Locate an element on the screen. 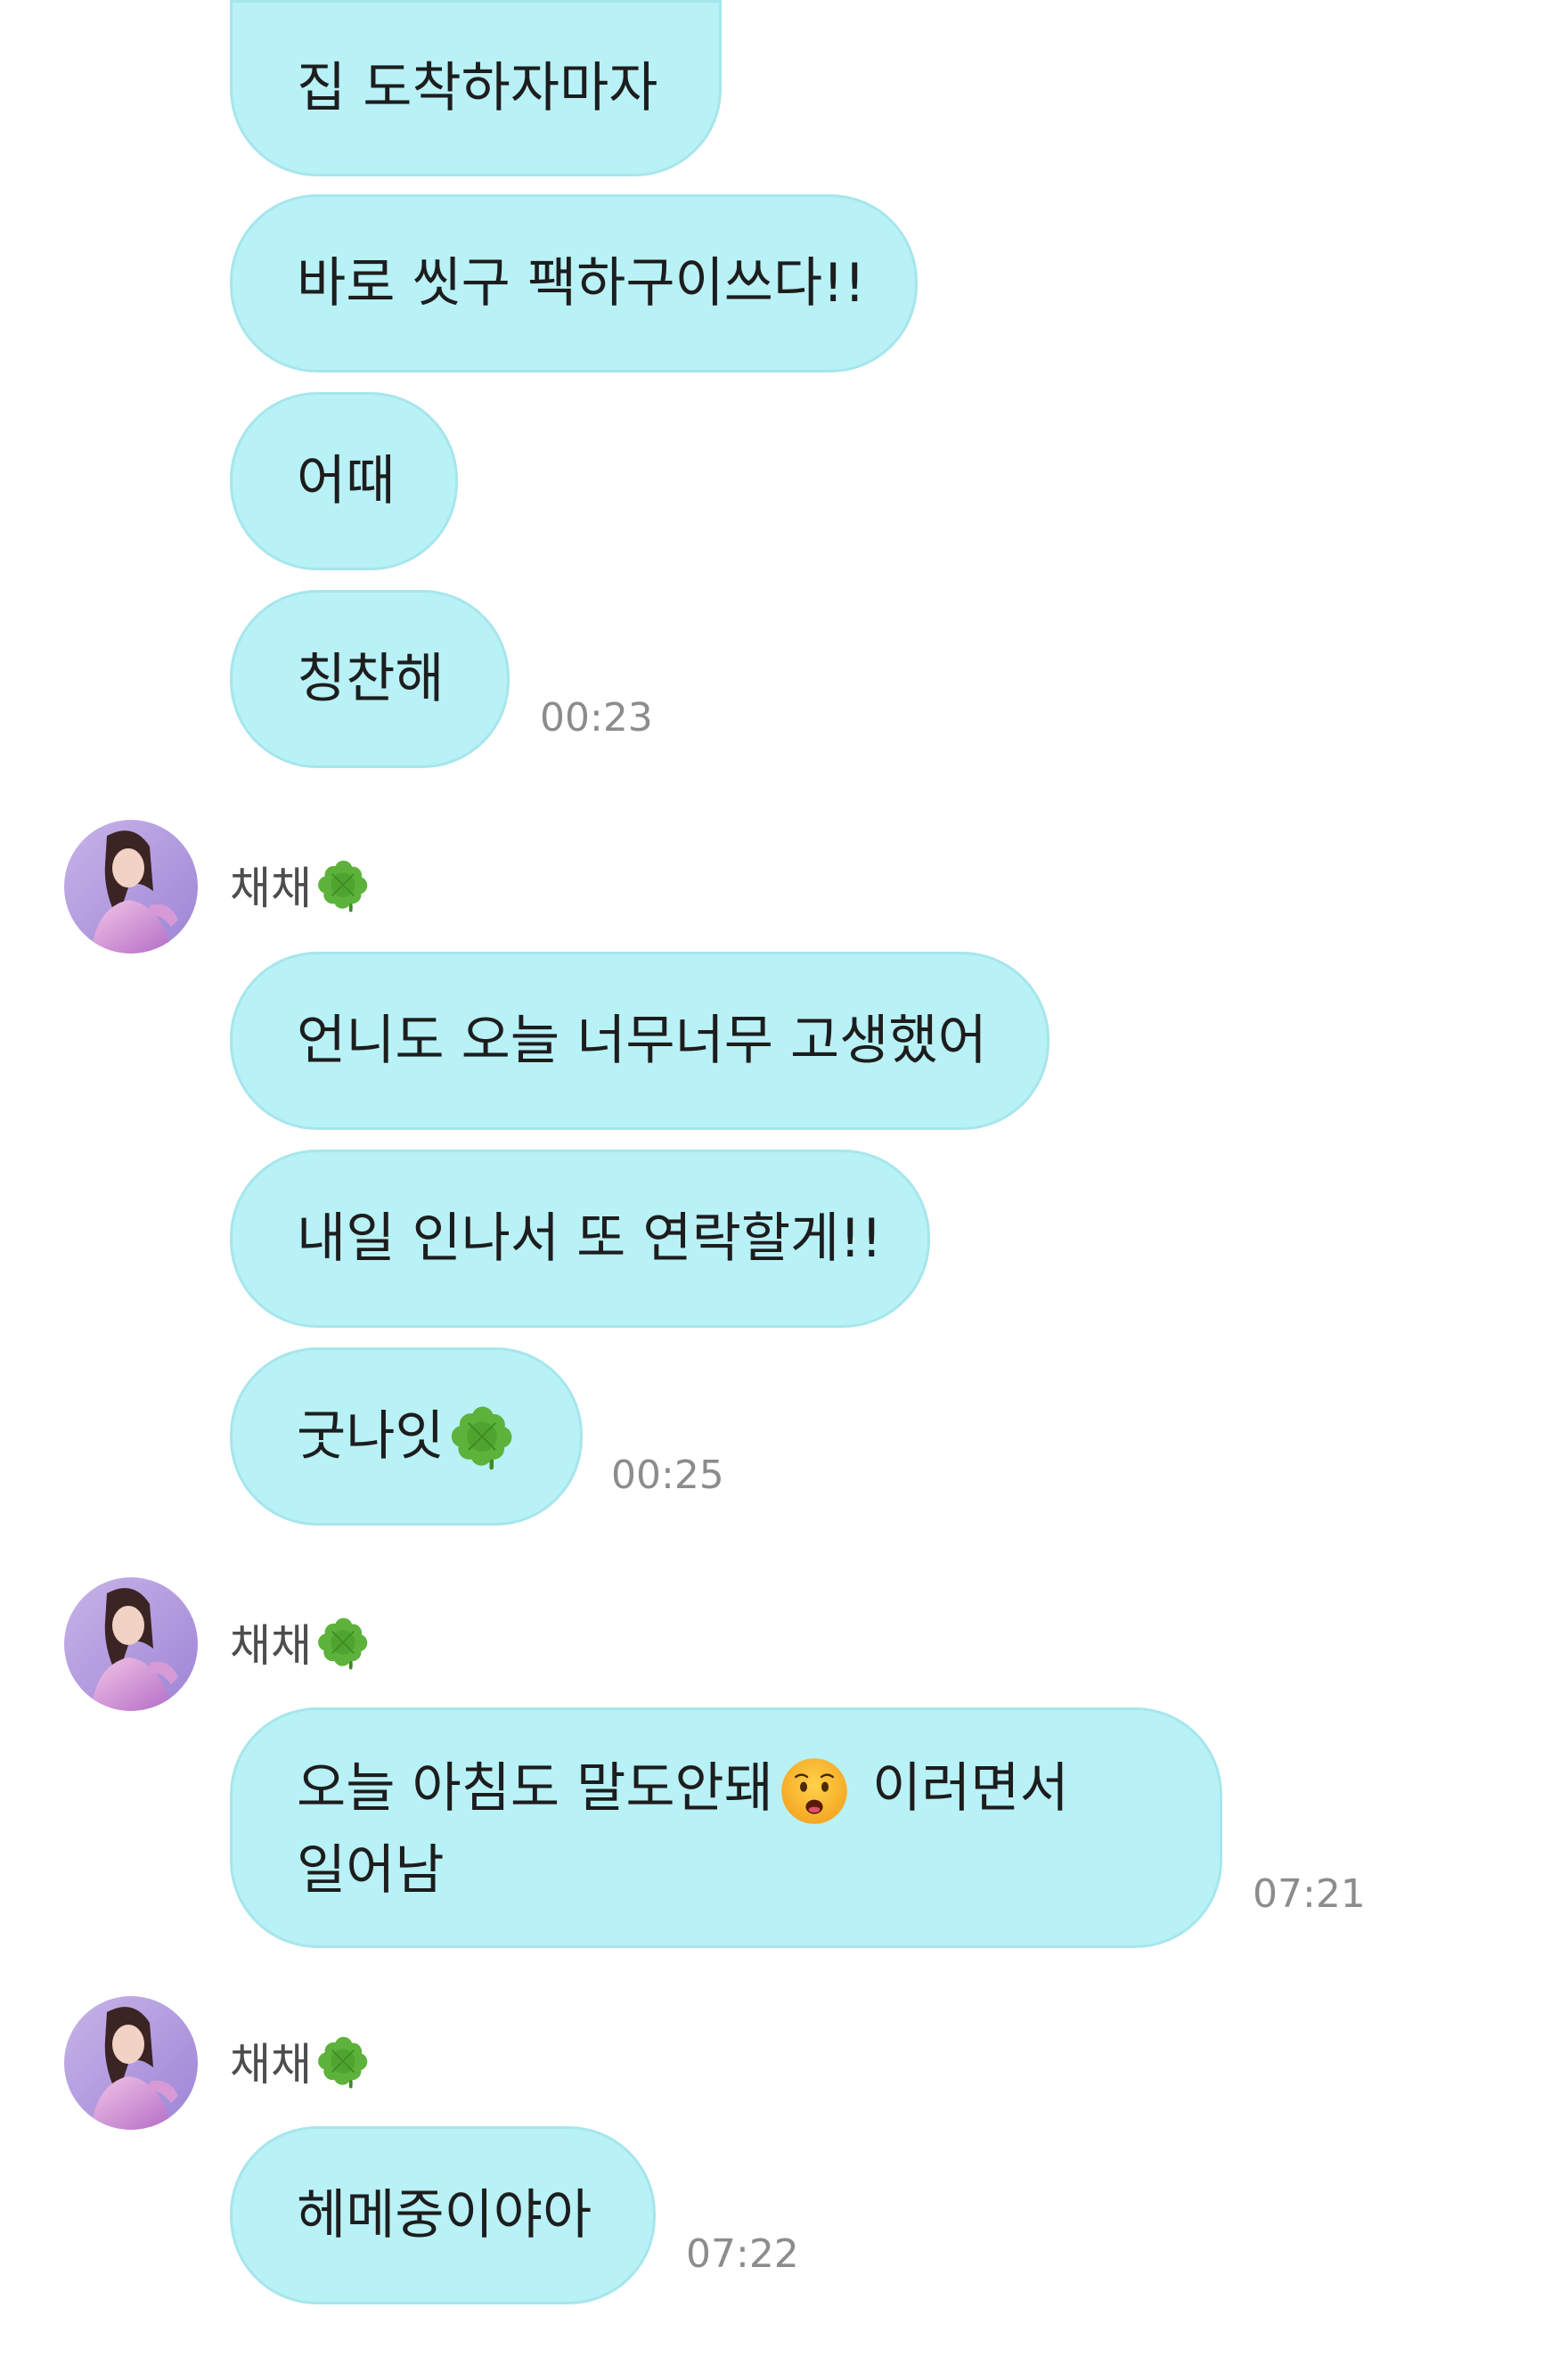 The width and height of the screenshot is (1568, 2357). message-bubble: 어때 is located at coordinates (344, 481).